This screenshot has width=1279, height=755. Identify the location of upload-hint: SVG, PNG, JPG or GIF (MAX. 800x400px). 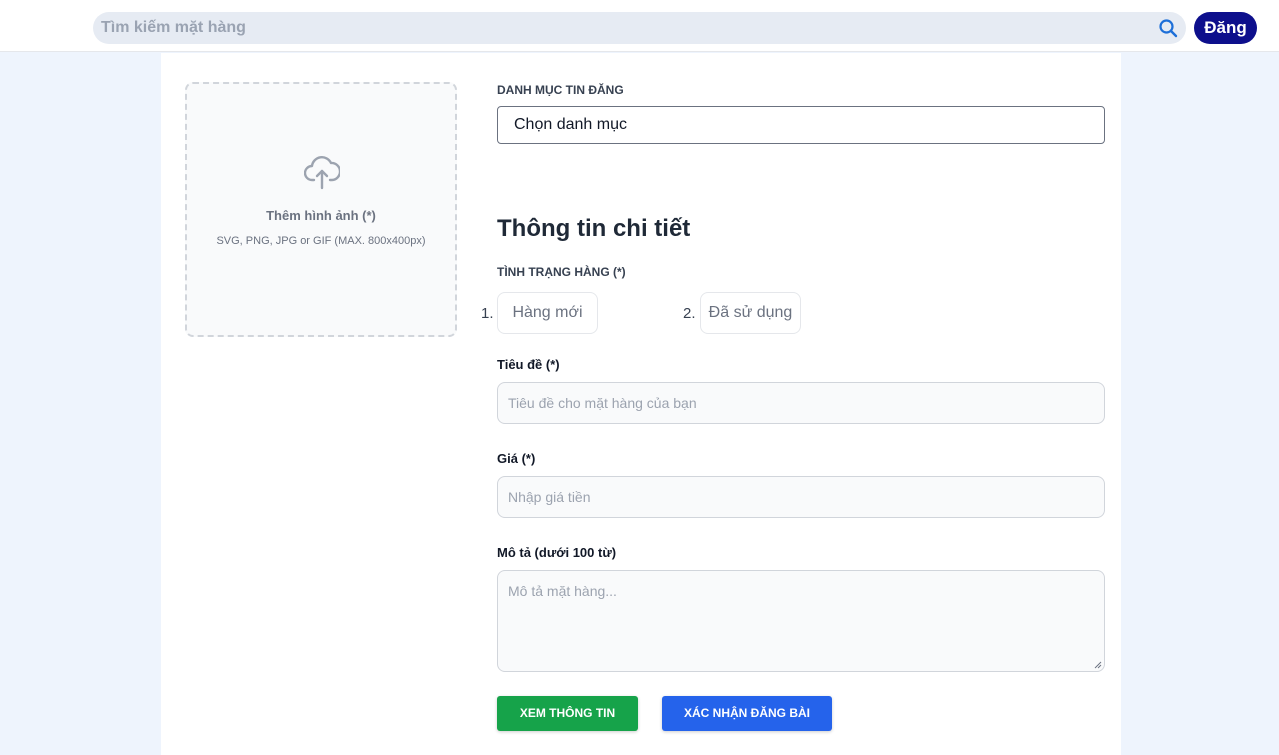
(321, 241).